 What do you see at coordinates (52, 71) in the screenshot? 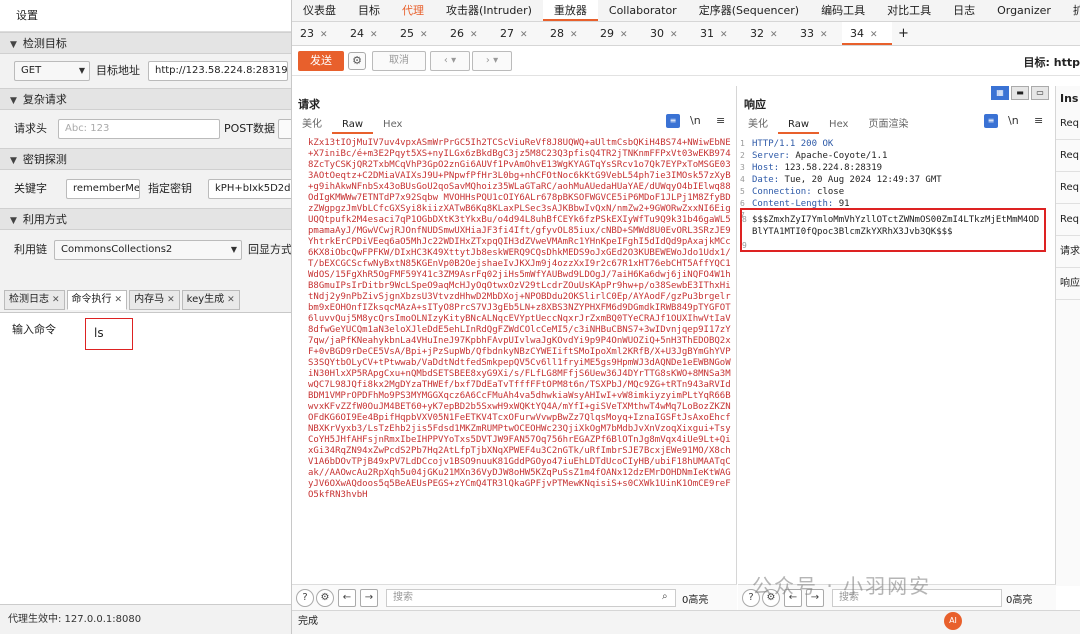
I see `method-select: GET ▼` at bounding box center [52, 71].